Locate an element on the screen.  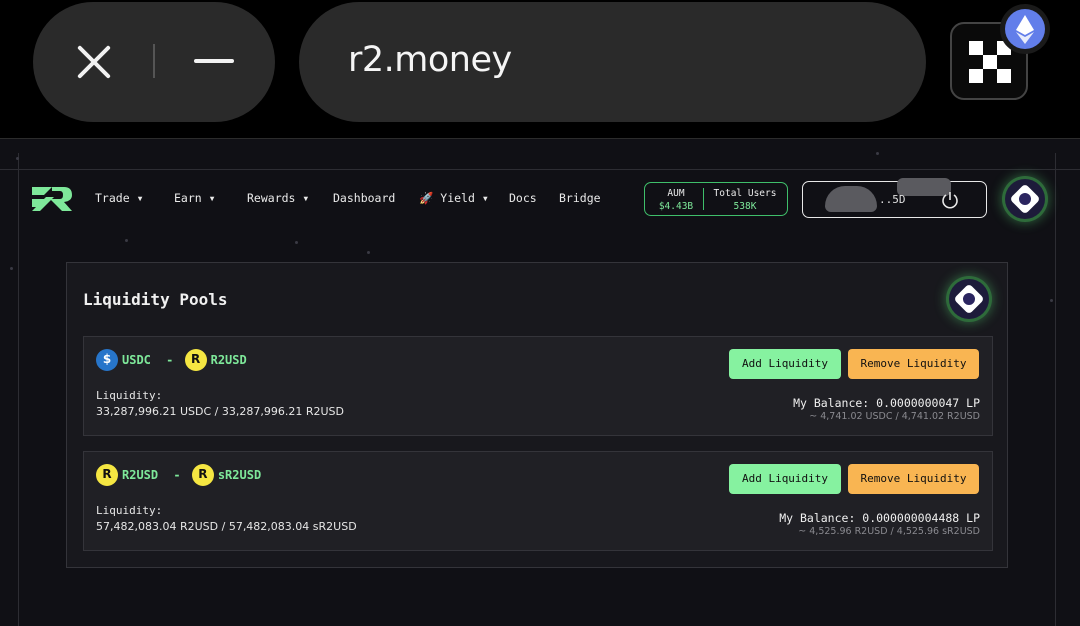
balance-detail: ~ 4,741.02 USDC / 4,741.02 R2USD is located at coordinates (894, 416).